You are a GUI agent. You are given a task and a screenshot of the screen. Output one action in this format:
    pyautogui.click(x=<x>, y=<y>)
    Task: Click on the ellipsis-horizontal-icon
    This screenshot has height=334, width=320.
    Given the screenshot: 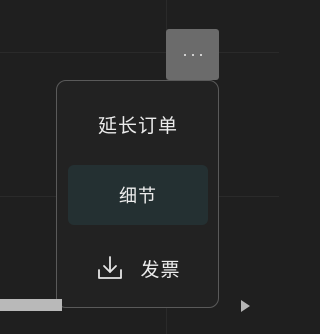 What is the action you would take?
    pyautogui.click(x=192, y=54)
    